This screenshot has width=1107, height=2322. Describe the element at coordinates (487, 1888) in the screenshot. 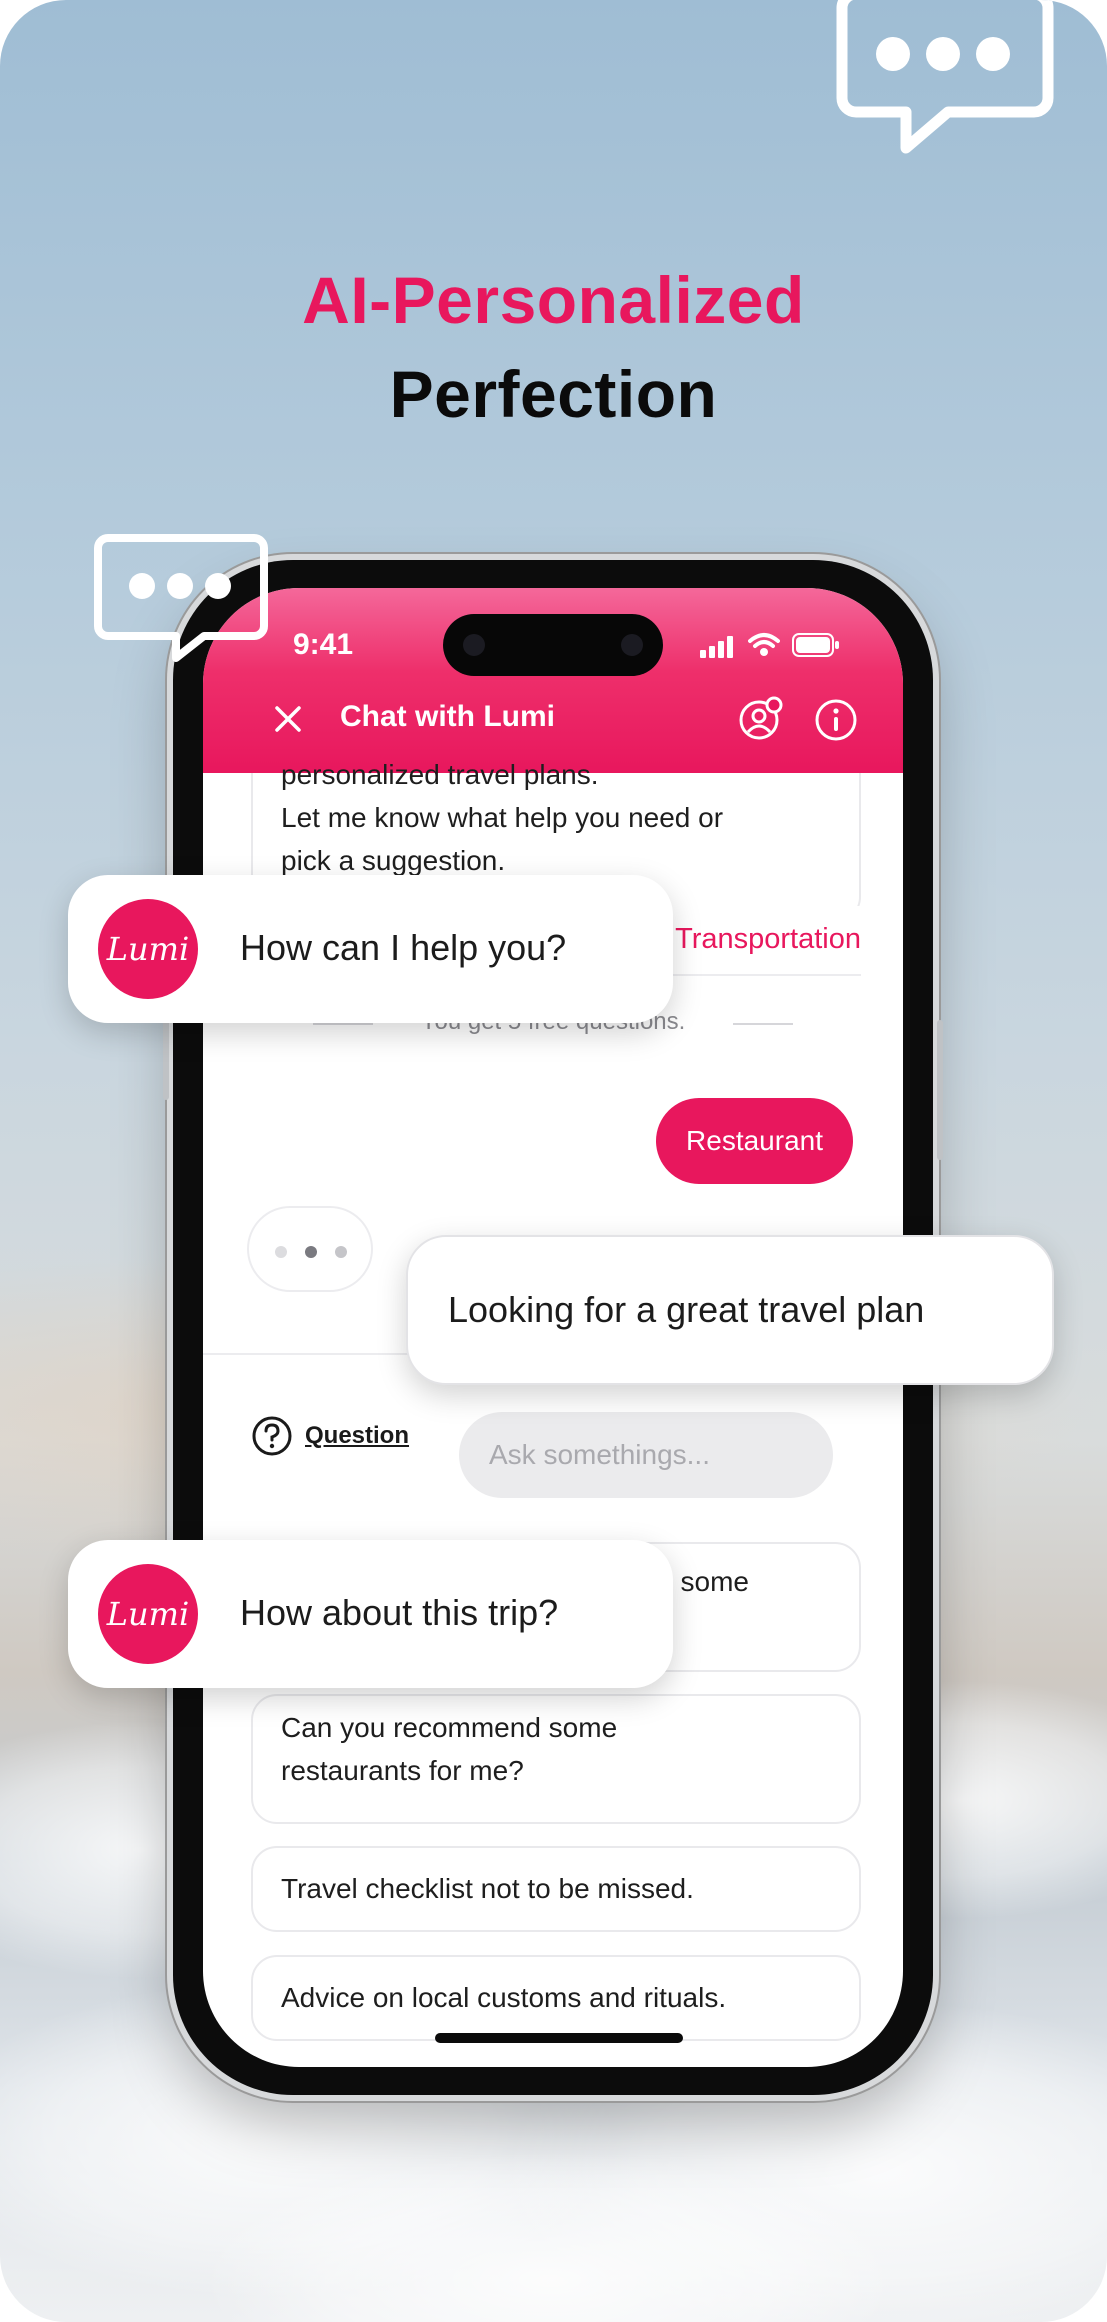

I see `suggested-question-text: Travel checklist not to be missed.` at that location.